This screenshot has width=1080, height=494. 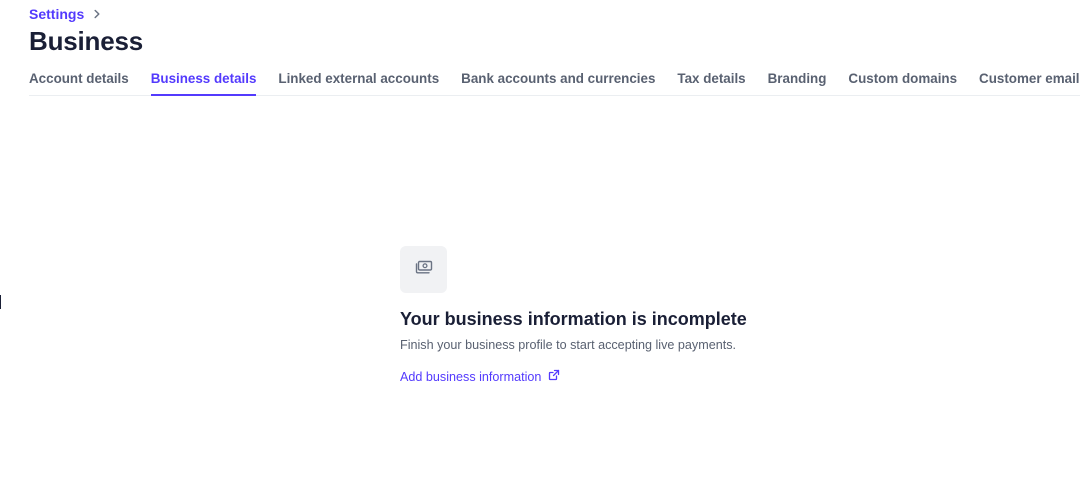 What do you see at coordinates (86, 41) in the screenshot?
I see `page-title: Business` at bounding box center [86, 41].